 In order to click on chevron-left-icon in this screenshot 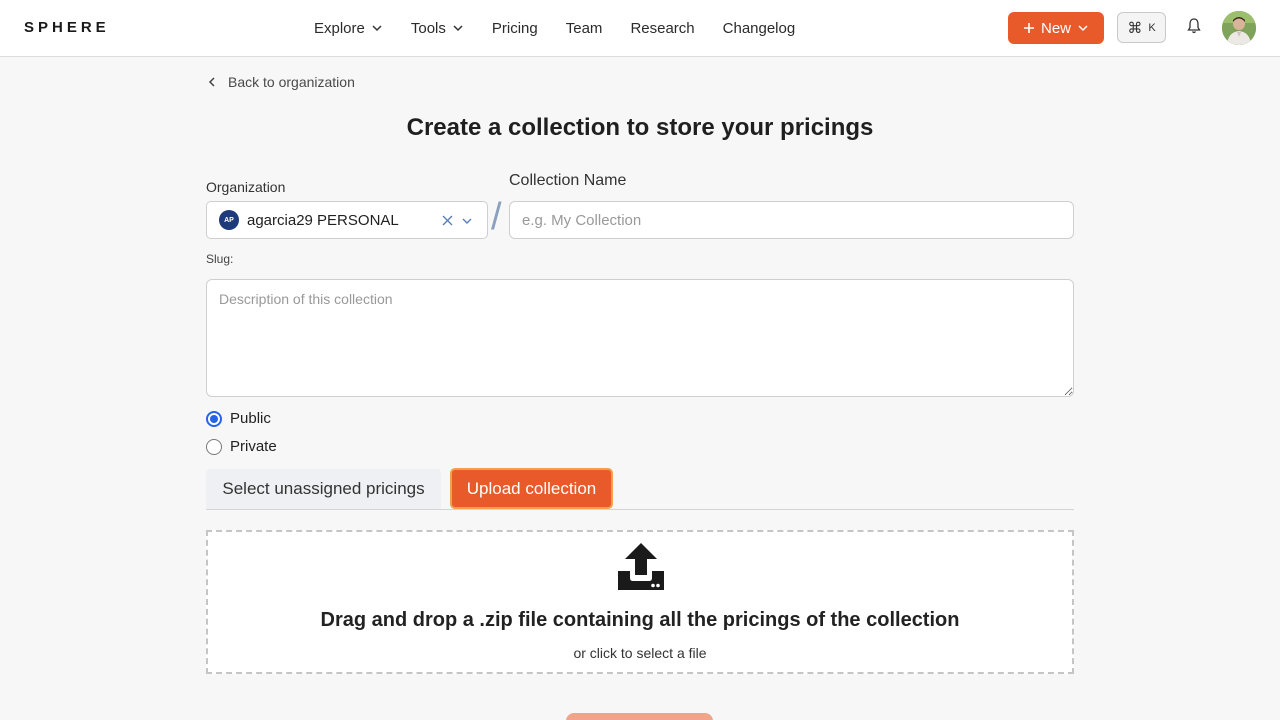, I will do `click(211, 82)`.